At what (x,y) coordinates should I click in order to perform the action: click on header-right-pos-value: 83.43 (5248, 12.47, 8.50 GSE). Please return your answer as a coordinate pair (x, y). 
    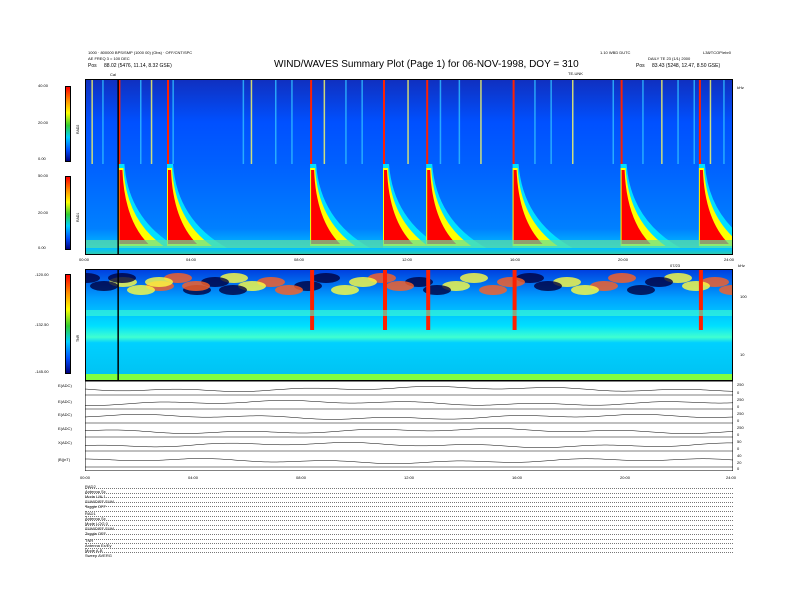
    Looking at the image, I should click on (686, 66).